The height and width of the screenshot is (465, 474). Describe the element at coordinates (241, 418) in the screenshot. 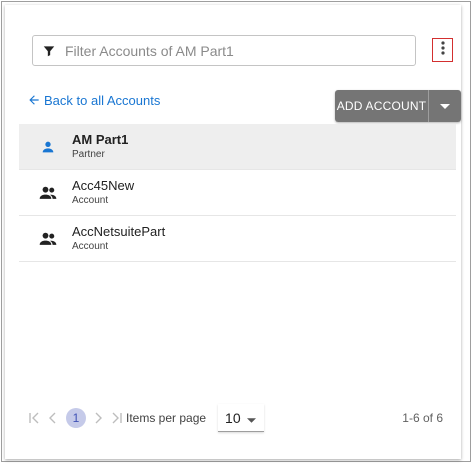

I see `items-per-page-select: 10` at that location.